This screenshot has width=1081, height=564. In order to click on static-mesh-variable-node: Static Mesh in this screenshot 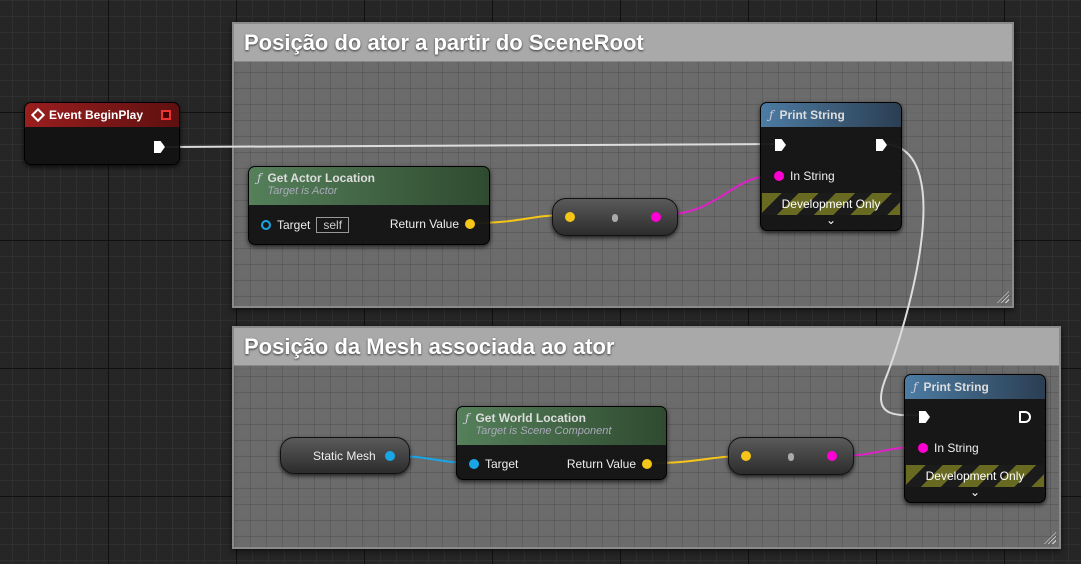, I will do `click(345, 455)`.